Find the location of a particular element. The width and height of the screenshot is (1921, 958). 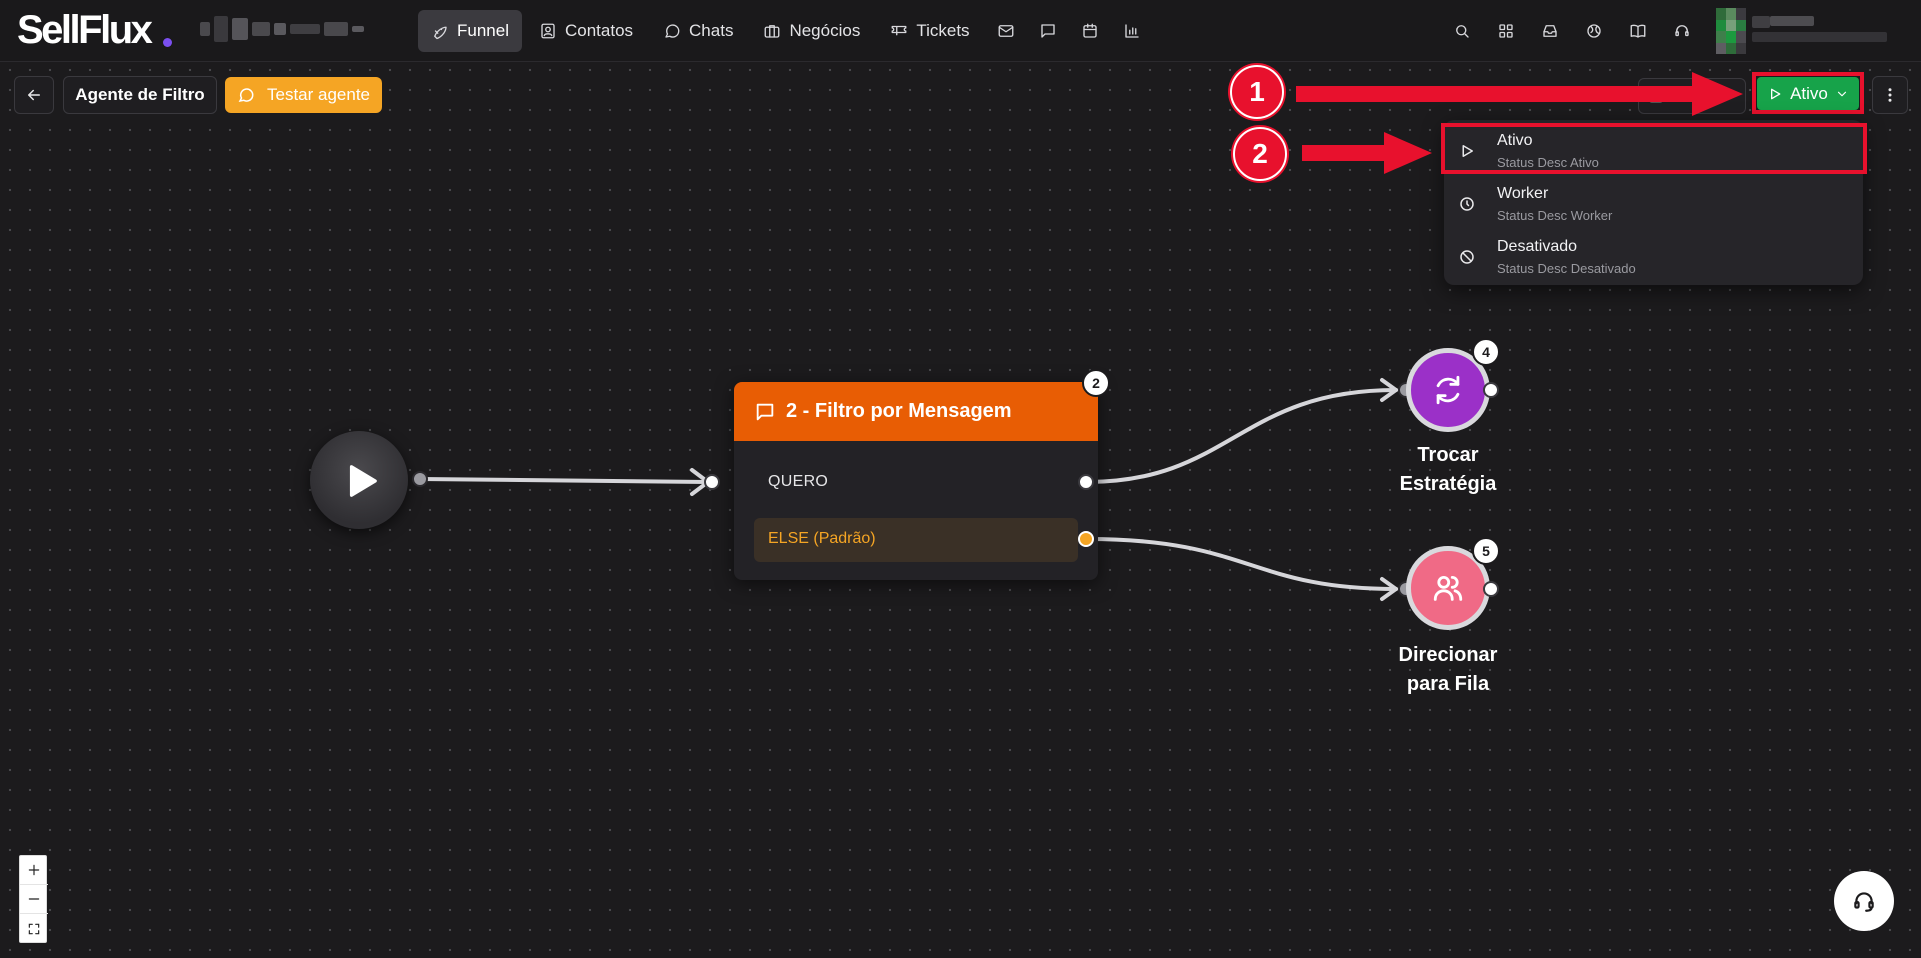

search-button is located at coordinates (1462, 31).